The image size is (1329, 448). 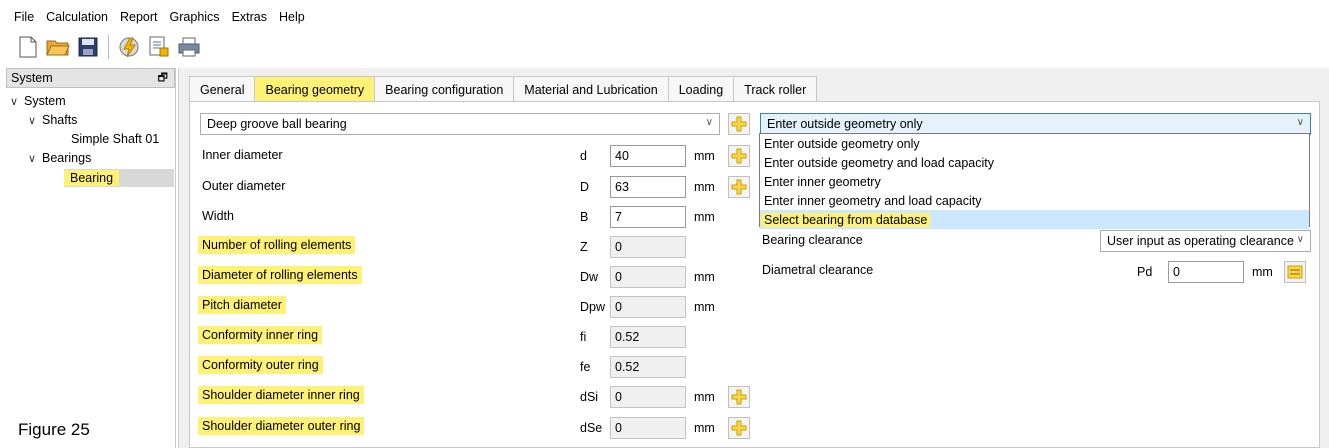 What do you see at coordinates (585, 187) in the screenshot?
I see `symbol-D: D` at bounding box center [585, 187].